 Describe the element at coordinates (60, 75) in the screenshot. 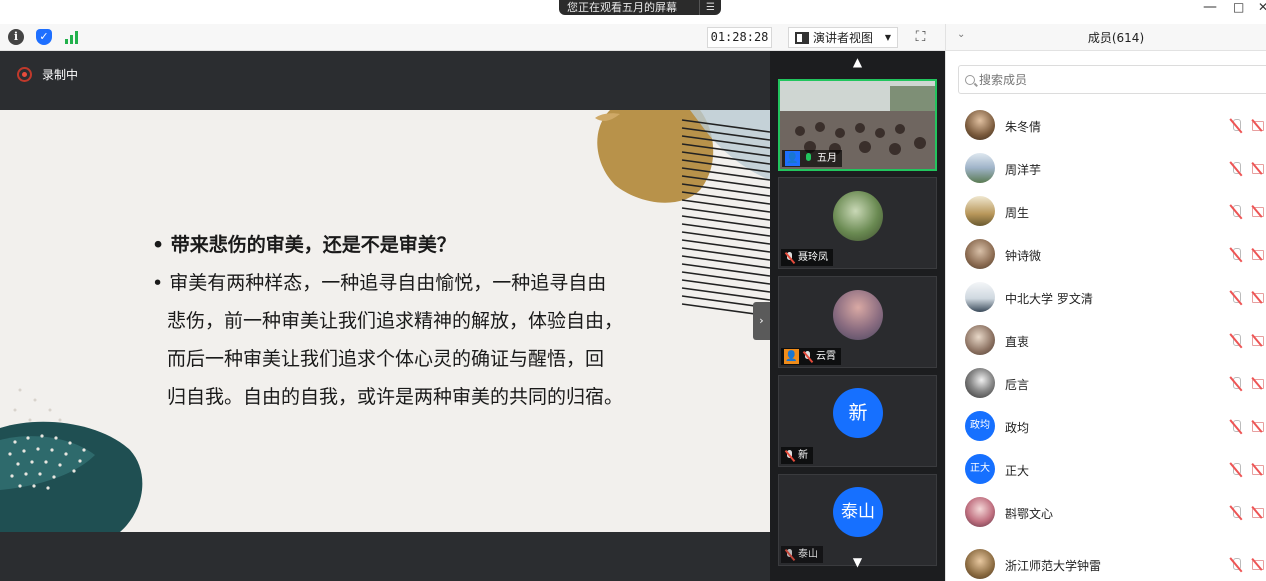

I see `recording-label: 录制中` at that location.